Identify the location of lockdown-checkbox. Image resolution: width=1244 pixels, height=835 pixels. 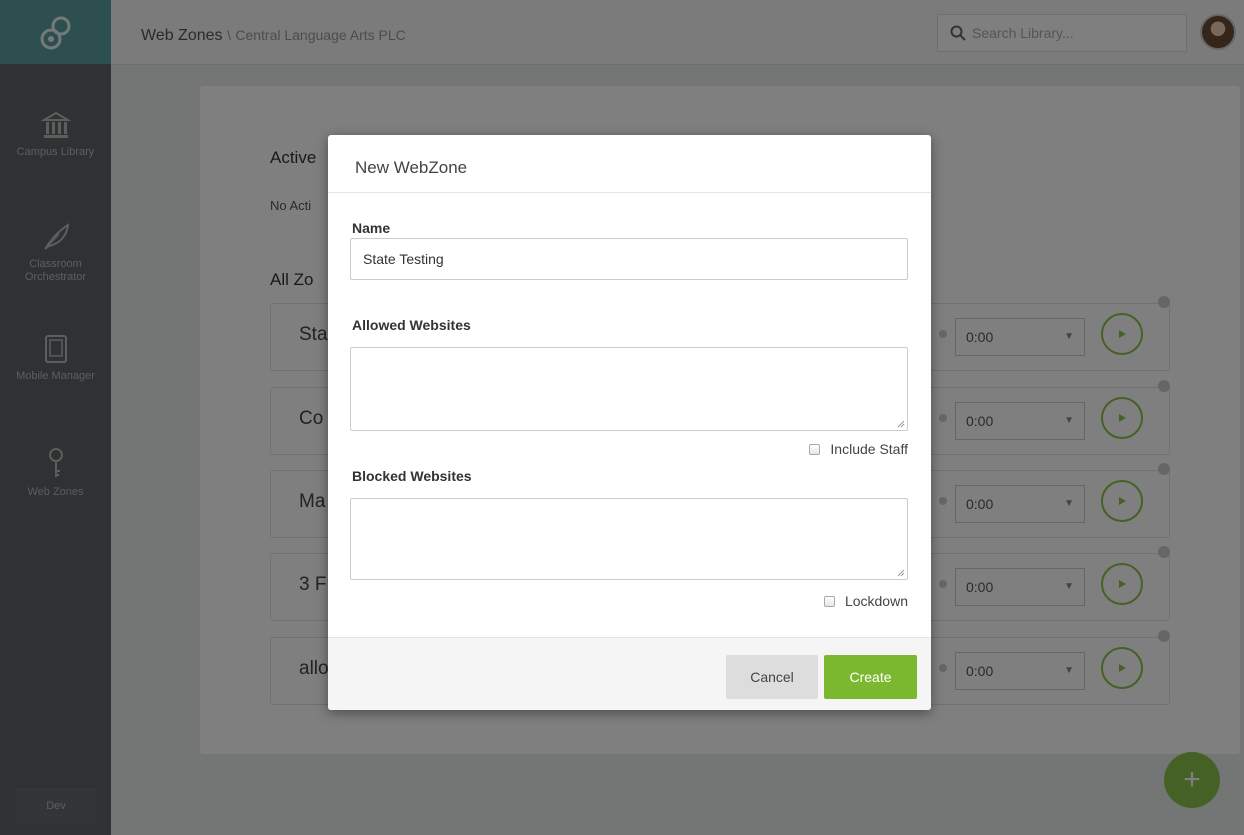
(829, 601).